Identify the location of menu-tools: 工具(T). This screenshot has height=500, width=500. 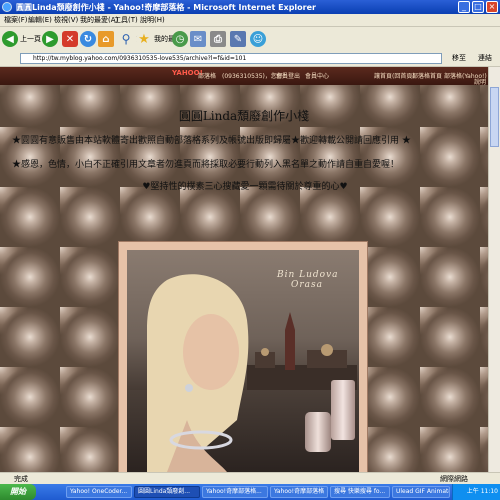
(126, 20).